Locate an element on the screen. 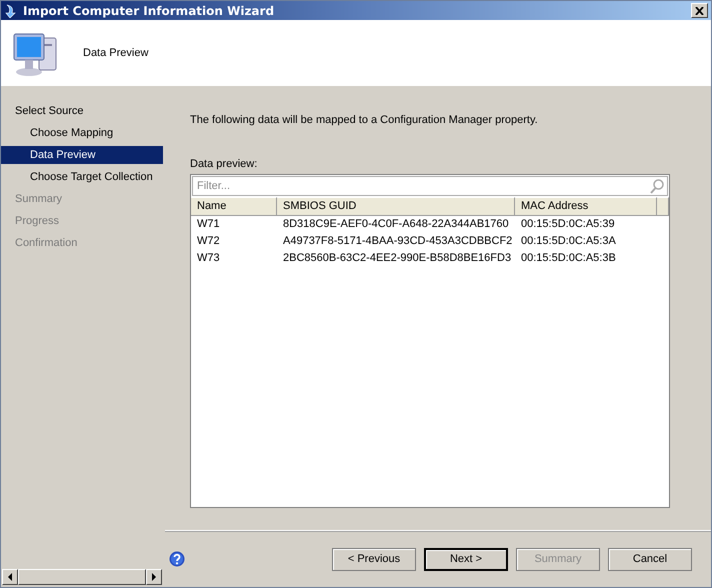 This screenshot has height=588, width=712. wizard-step: Select Source is located at coordinates (82, 111).